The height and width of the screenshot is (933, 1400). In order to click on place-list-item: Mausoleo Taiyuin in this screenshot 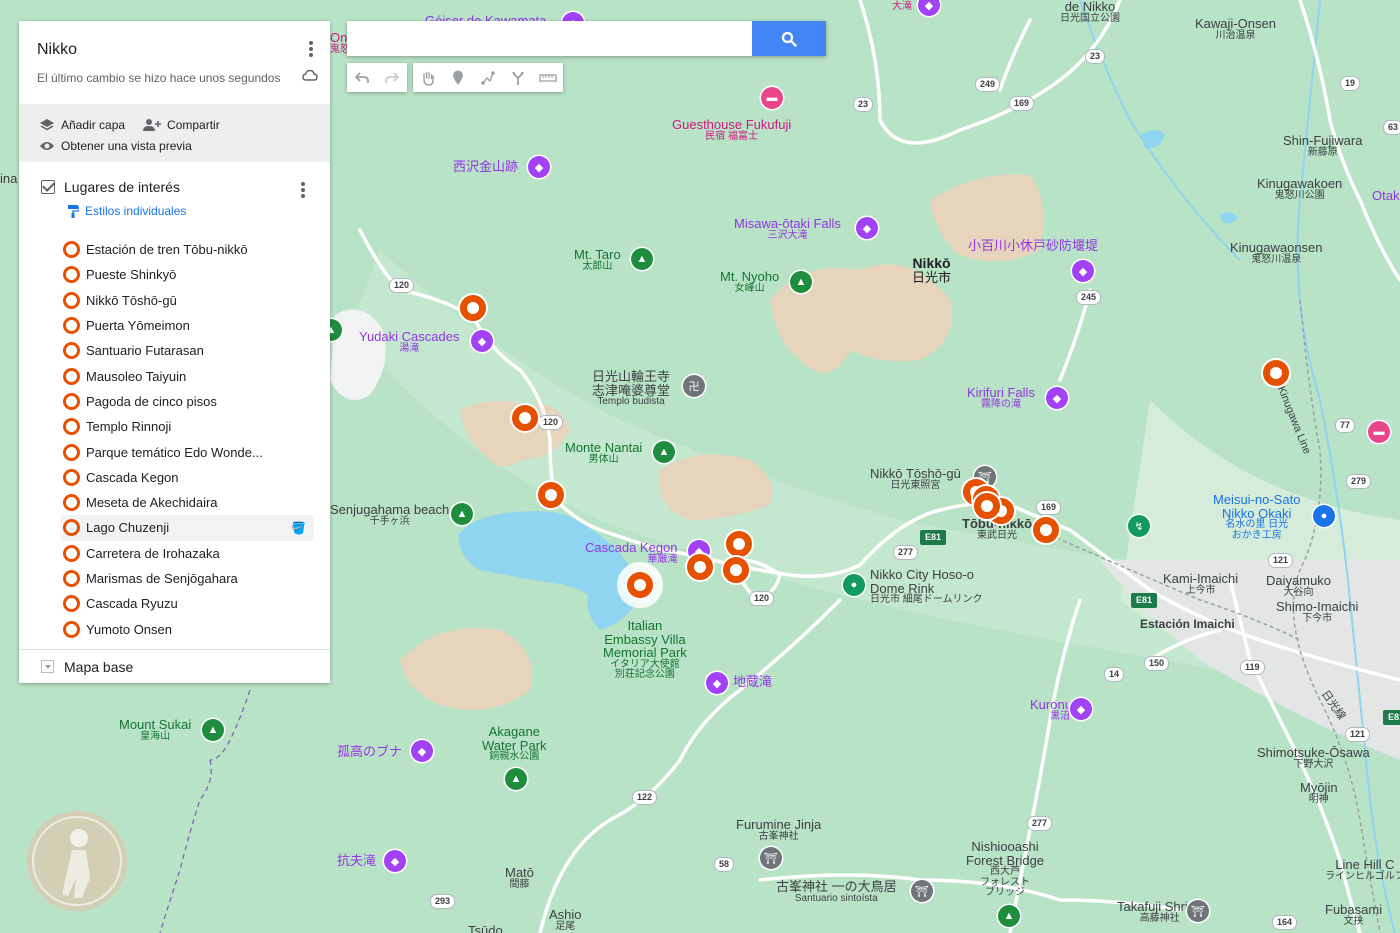, I will do `click(174, 375)`.